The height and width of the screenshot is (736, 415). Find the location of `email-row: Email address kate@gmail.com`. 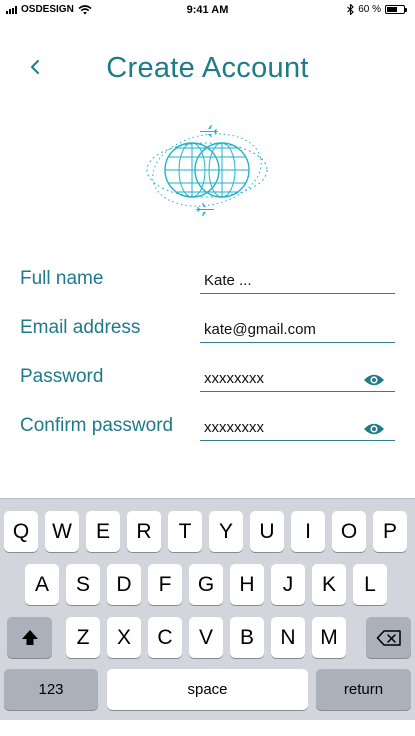

email-row: Email address kate@gmail.com is located at coordinates (207, 327).